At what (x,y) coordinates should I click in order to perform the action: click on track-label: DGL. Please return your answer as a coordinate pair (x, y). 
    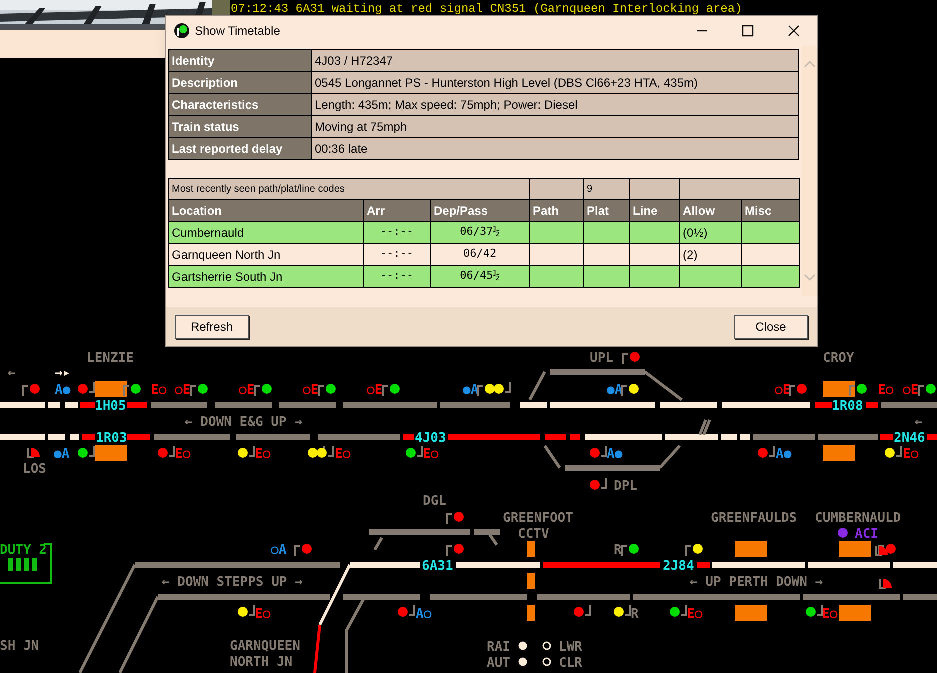
    Looking at the image, I should click on (434, 501).